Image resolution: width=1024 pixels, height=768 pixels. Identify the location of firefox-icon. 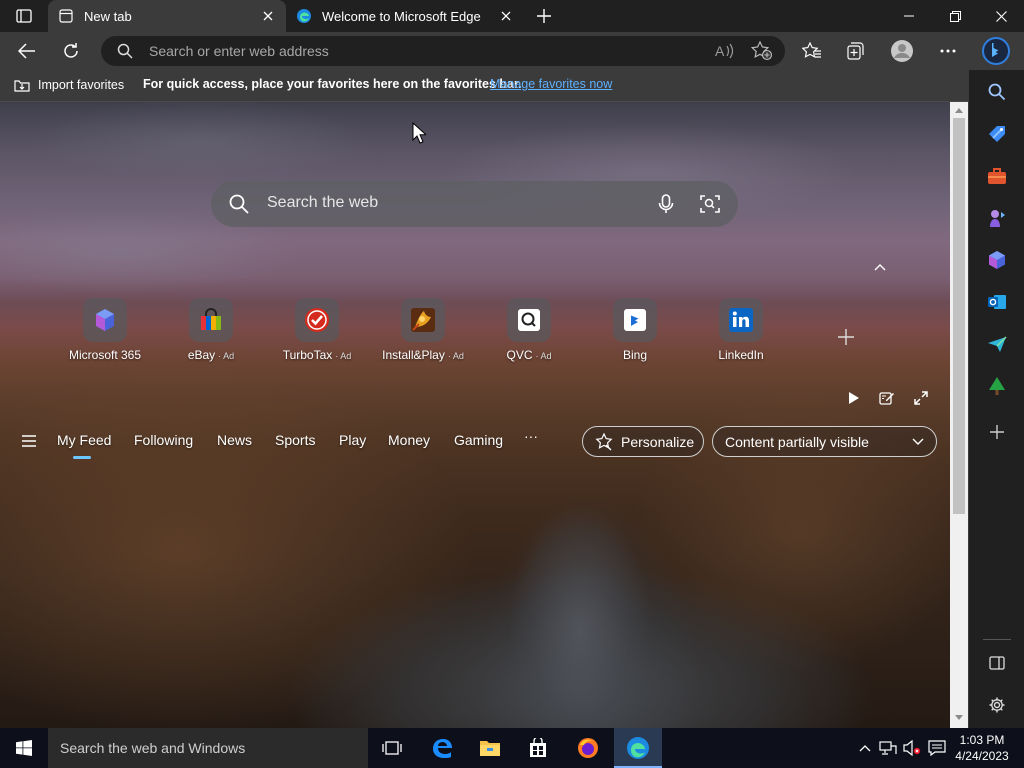
(588, 748).